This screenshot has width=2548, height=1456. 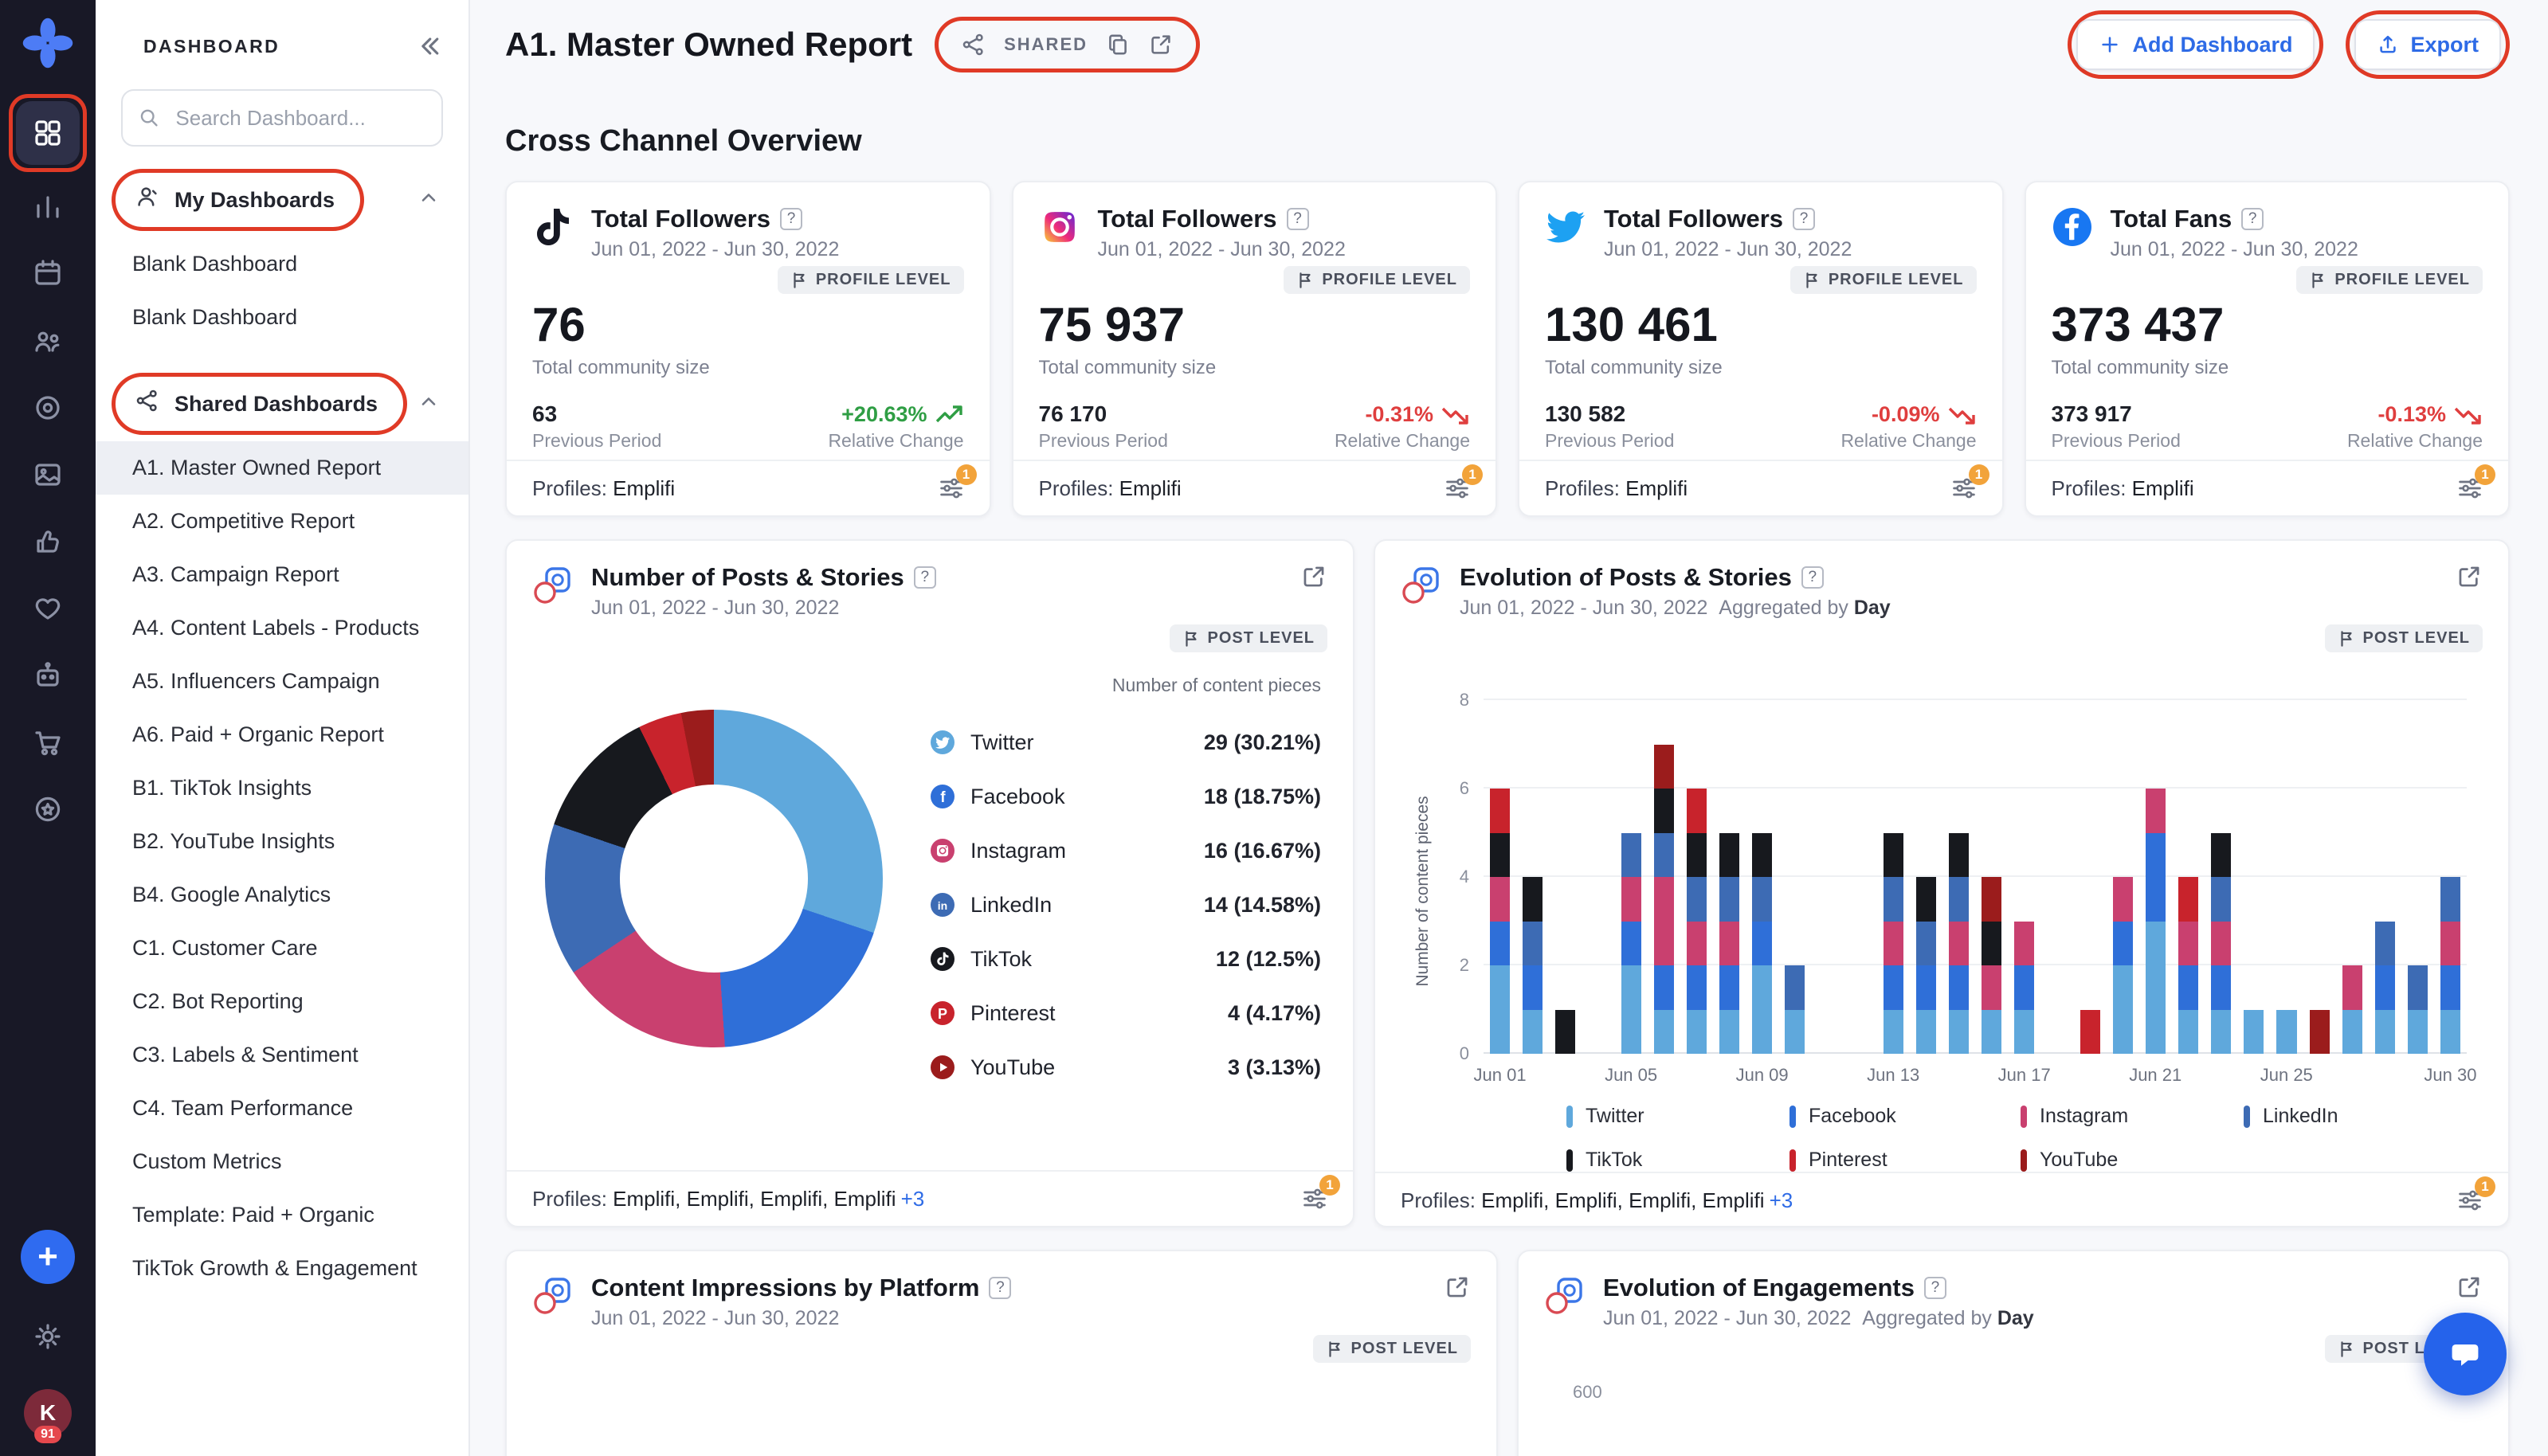 What do you see at coordinates (48, 1416) in the screenshot?
I see `avatar: K 91` at bounding box center [48, 1416].